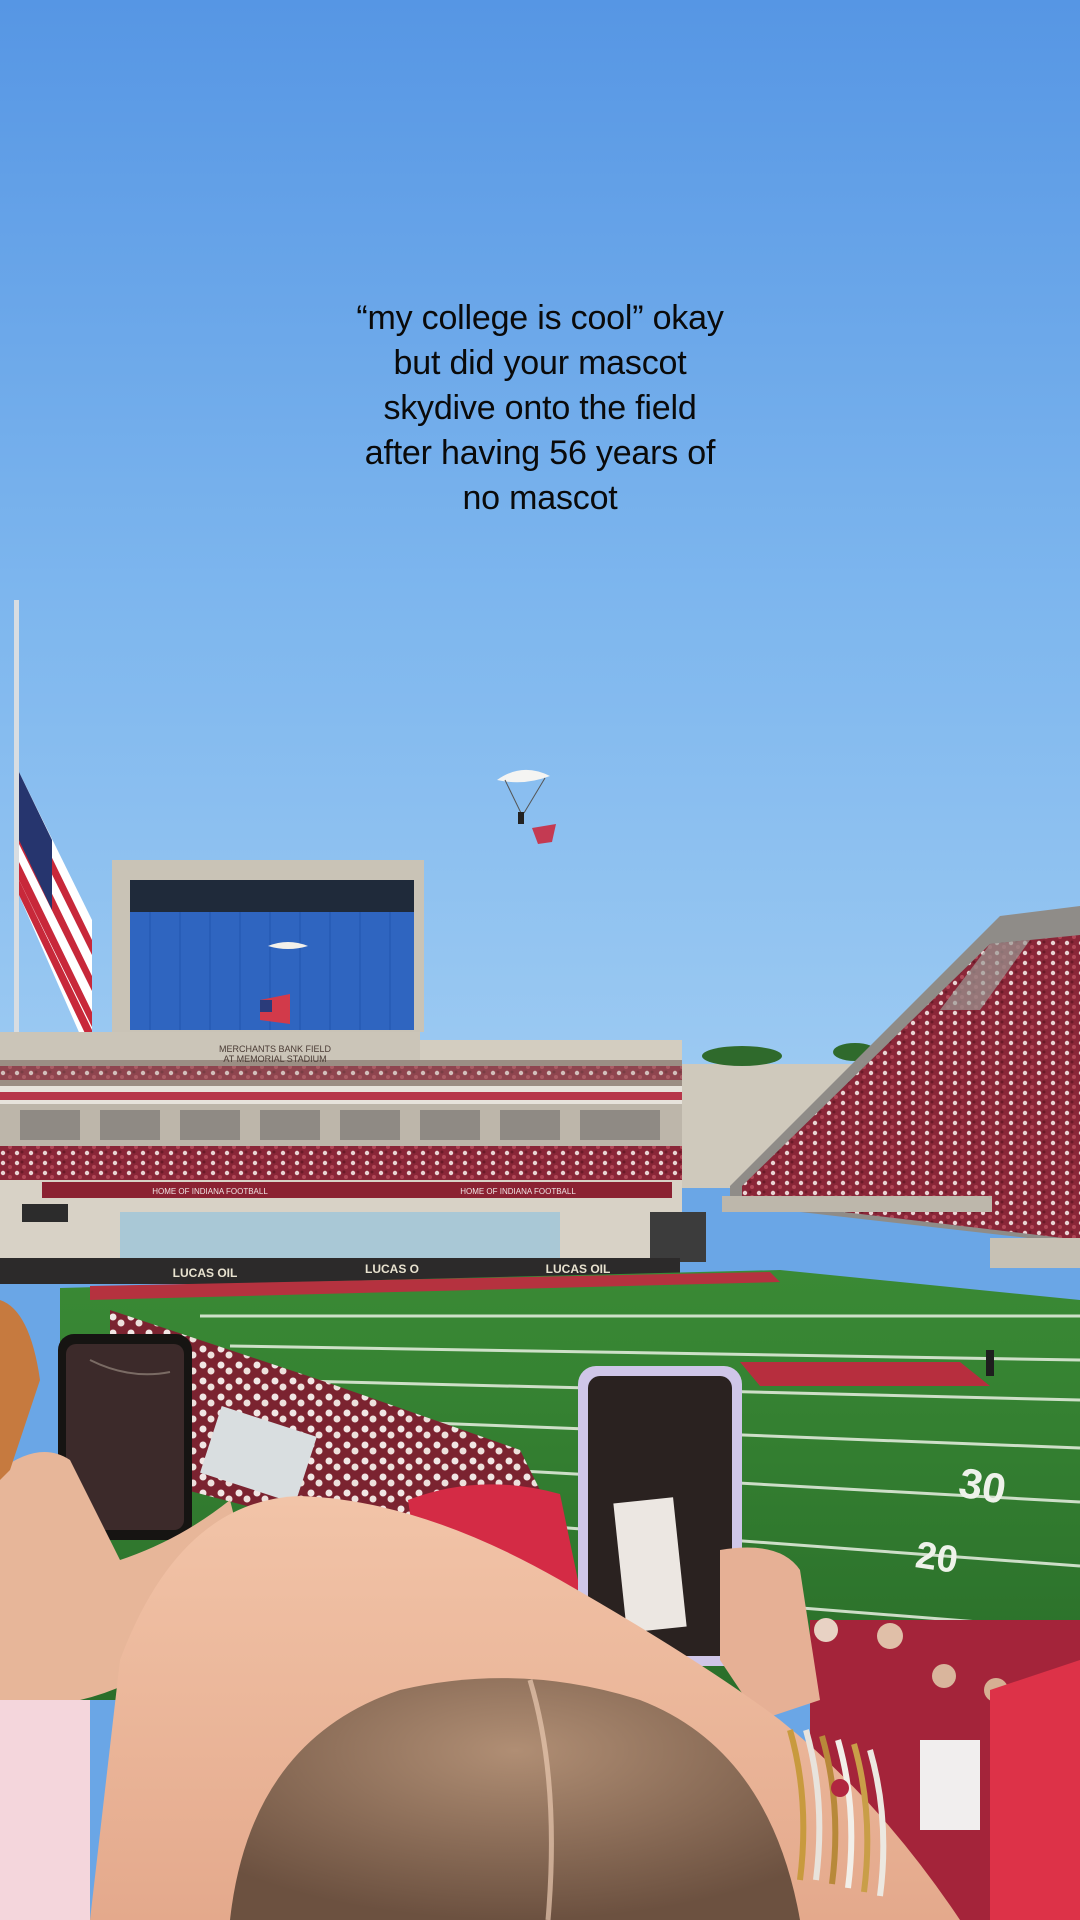  I want to click on caption-line-5: no mascot, so click(540, 498).